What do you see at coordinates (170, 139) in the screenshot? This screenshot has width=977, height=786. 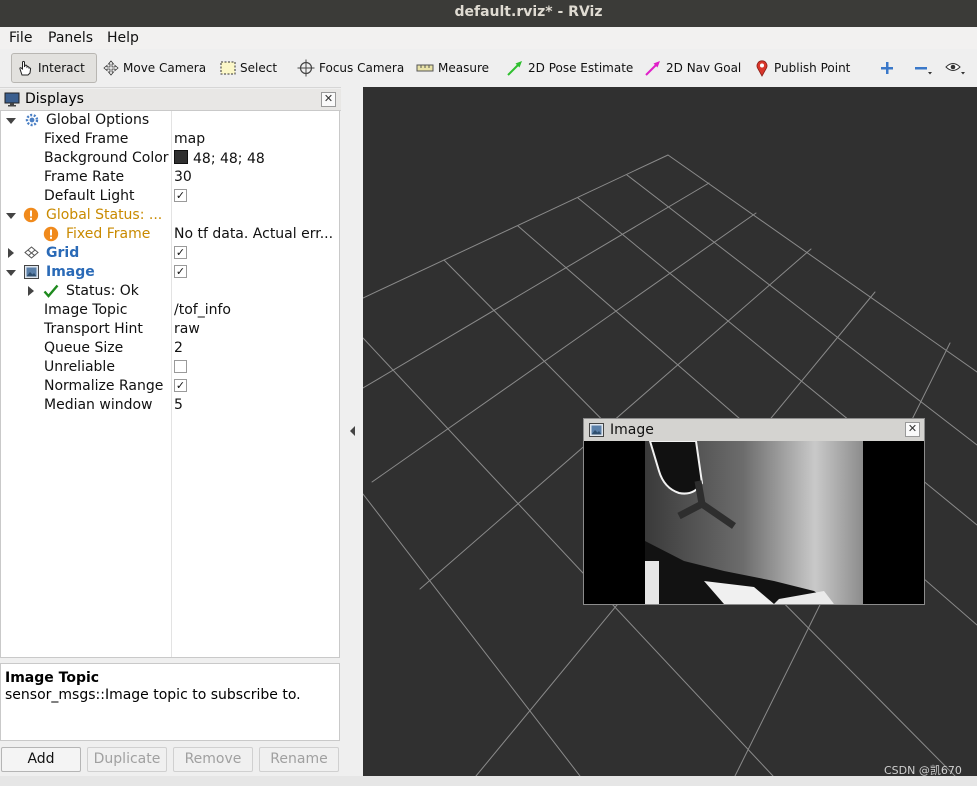 I see `tree-row-fixed-frame: Fixed Frame map` at bounding box center [170, 139].